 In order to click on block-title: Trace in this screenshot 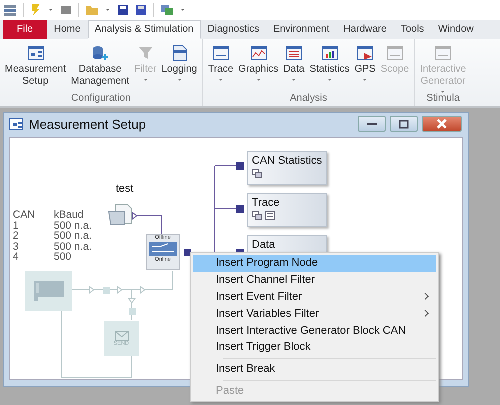, I will do `click(266, 203)`.